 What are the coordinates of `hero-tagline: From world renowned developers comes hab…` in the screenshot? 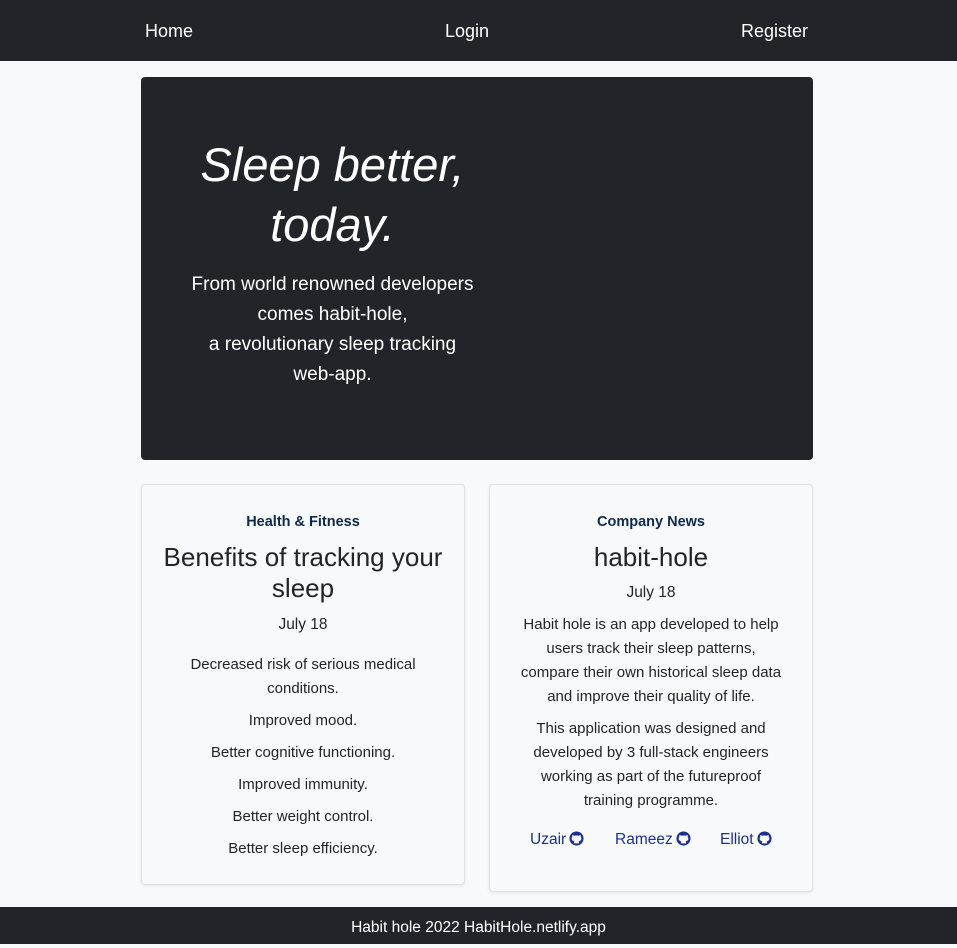 It's located at (332, 330).